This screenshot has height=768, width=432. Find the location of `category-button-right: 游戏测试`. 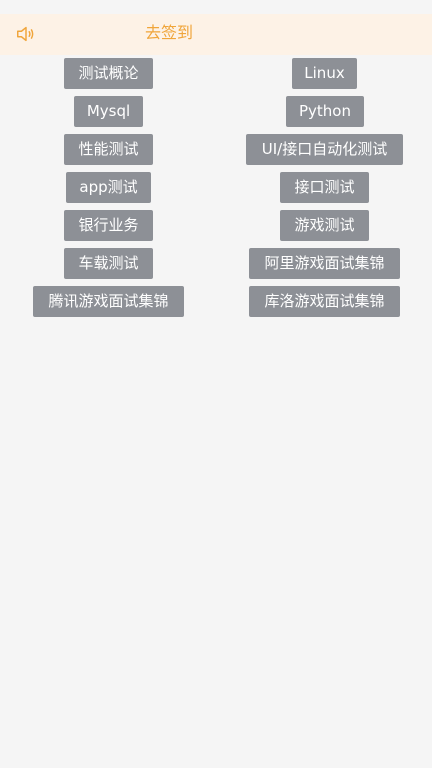

category-button-right: 游戏测试 is located at coordinates (324, 225).